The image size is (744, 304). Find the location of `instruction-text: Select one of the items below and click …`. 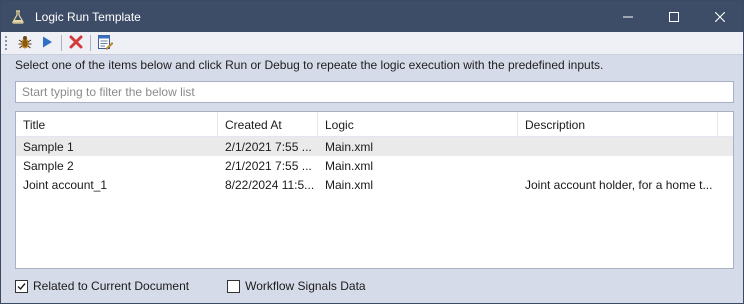

instruction-text: Select one of the items below and click … is located at coordinates (309, 65).